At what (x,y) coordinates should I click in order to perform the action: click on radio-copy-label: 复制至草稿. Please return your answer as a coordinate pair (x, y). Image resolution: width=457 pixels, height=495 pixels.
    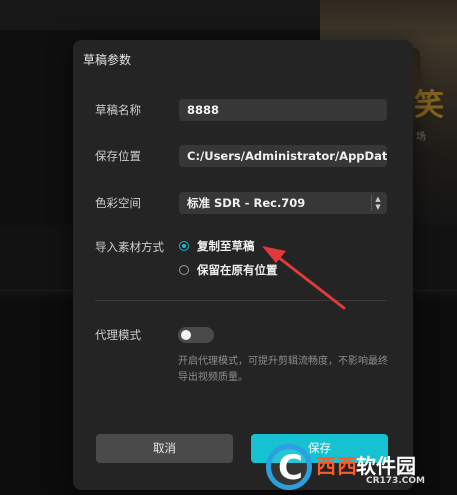
    Looking at the image, I should click on (226, 246).